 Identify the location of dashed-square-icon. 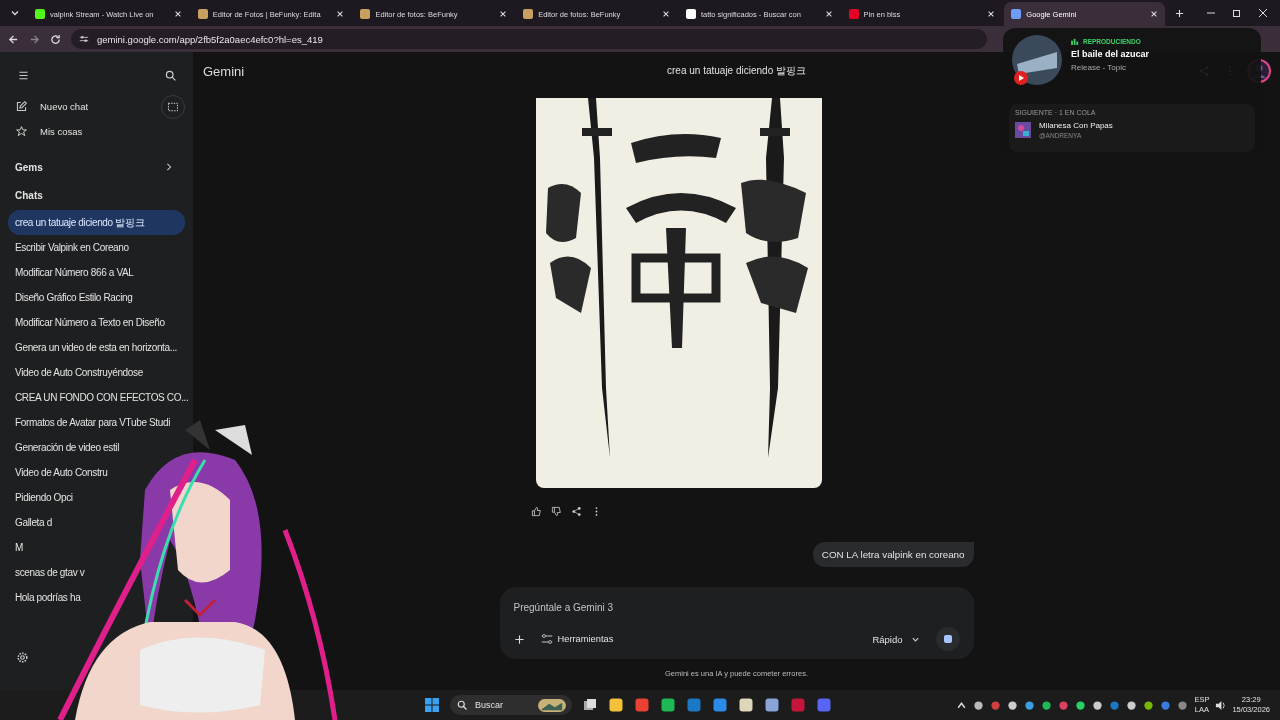
(173, 106).